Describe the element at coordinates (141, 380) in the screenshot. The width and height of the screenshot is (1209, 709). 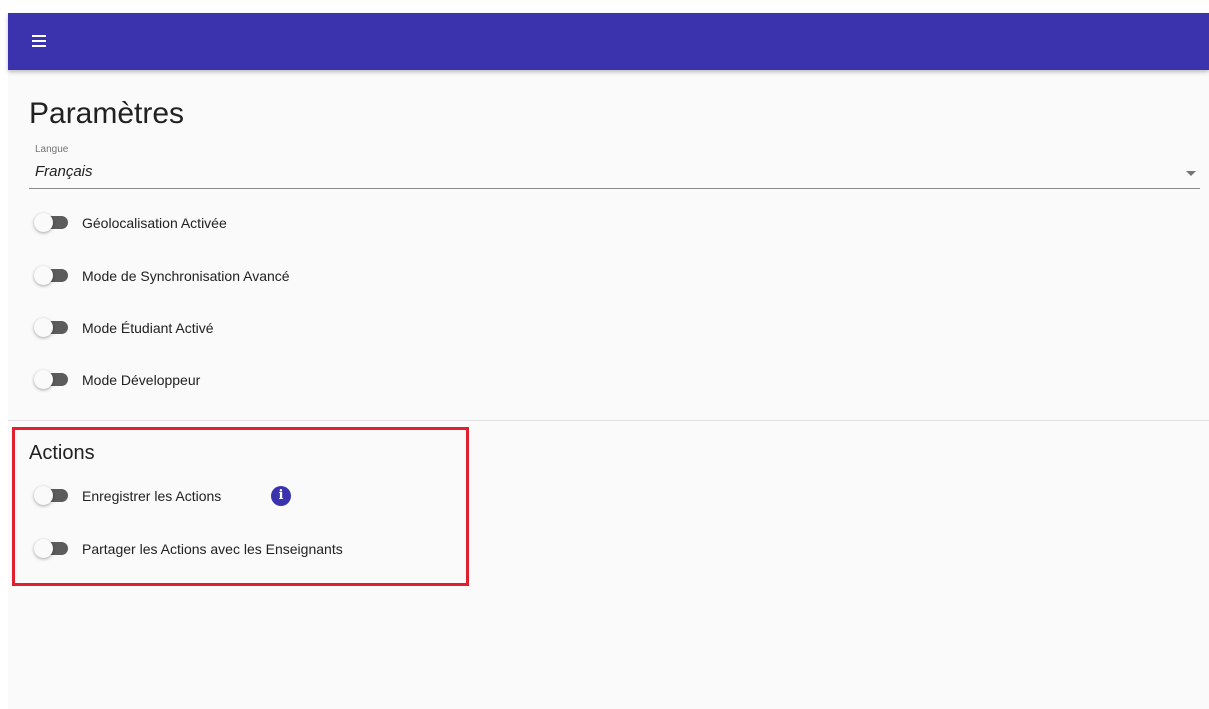
I see `developer-mode-label: Mode Développeur` at that location.